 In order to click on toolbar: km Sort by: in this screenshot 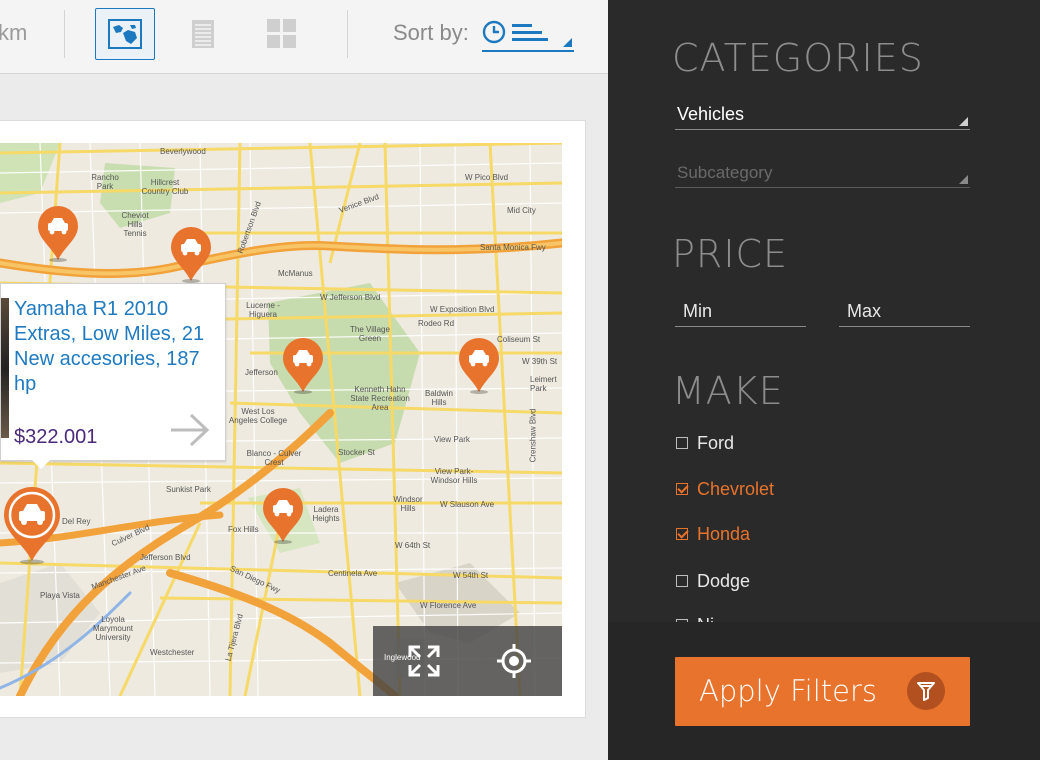, I will do `click(304, 37)`.